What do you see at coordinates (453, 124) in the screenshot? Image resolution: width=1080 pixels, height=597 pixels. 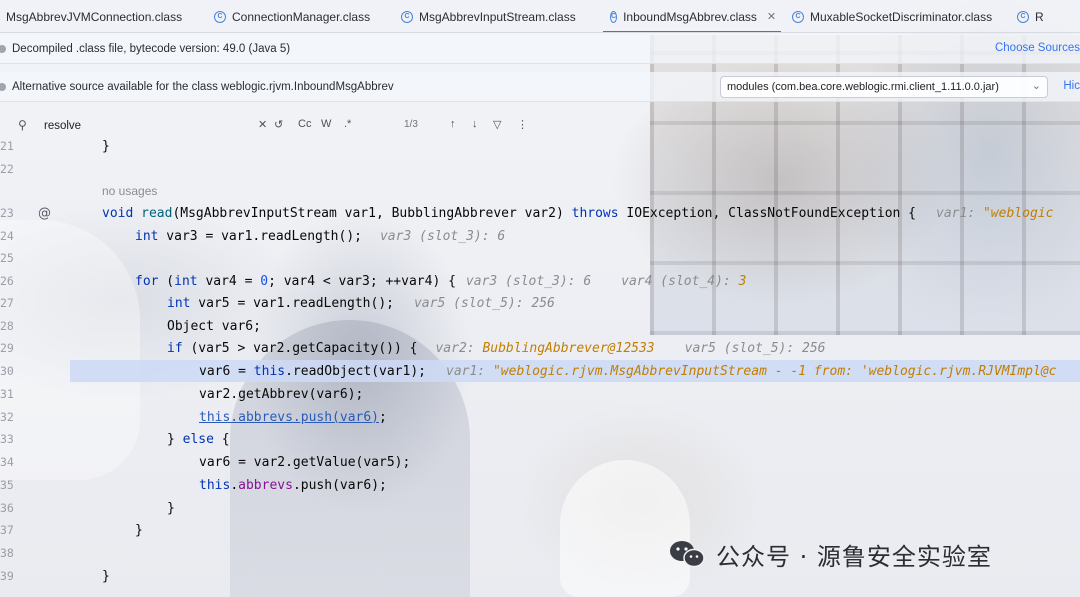 I see `previous-match-icon: ↑` at bounding box center [453, 124].